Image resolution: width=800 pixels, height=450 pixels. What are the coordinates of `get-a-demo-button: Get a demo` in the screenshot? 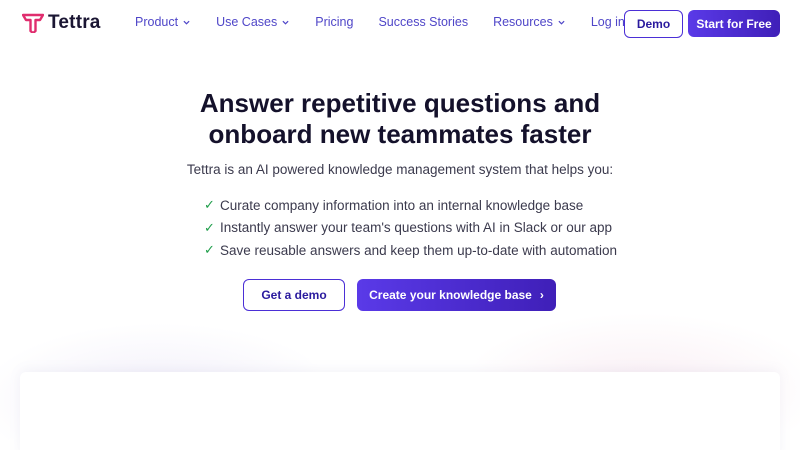 It's located at (294, 295).